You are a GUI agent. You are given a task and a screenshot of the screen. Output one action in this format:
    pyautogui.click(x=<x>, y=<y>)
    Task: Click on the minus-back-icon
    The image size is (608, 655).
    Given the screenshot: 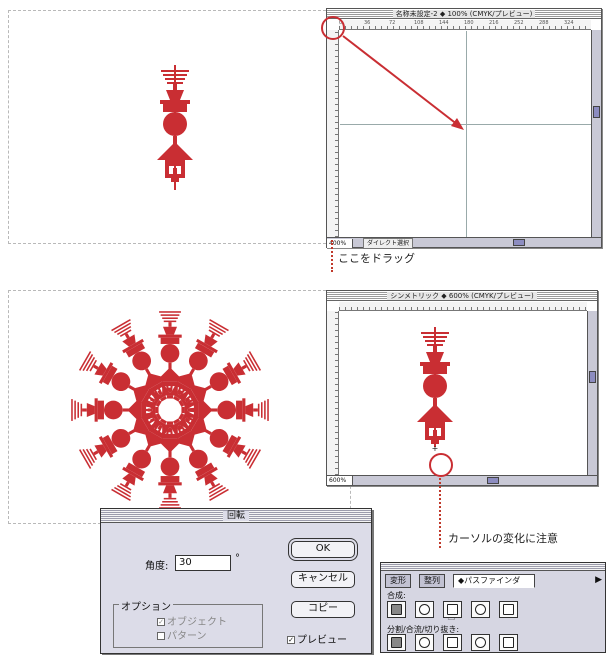 What is the action you would take?
    pyautogui.click(x=508, y=609)
    